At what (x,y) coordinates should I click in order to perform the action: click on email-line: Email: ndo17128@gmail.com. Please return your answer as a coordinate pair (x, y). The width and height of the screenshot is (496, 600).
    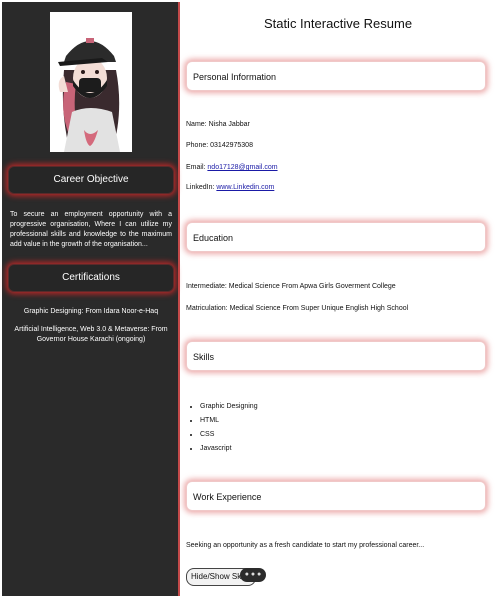
    Looking at the image, I should click on (232, 167).